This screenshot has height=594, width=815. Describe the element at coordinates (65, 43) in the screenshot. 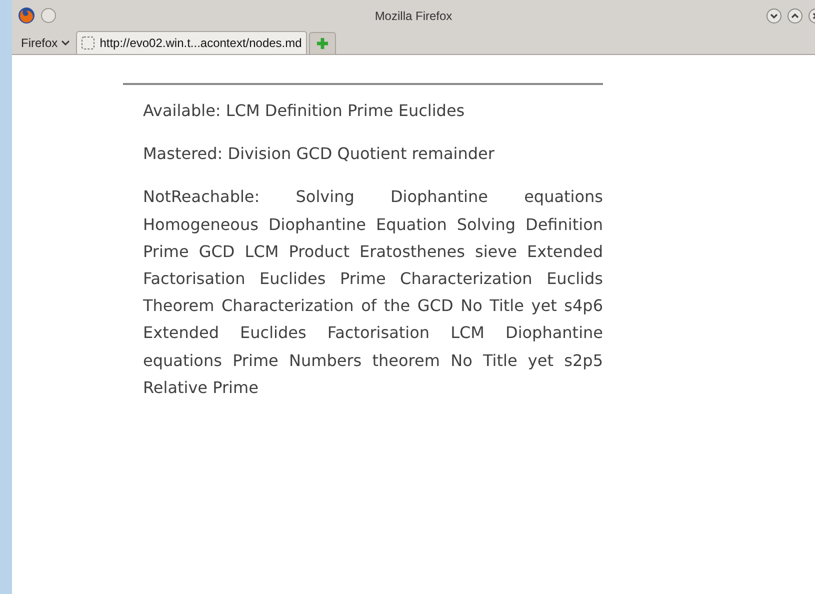

I see `chevron-down-icon` at that location.